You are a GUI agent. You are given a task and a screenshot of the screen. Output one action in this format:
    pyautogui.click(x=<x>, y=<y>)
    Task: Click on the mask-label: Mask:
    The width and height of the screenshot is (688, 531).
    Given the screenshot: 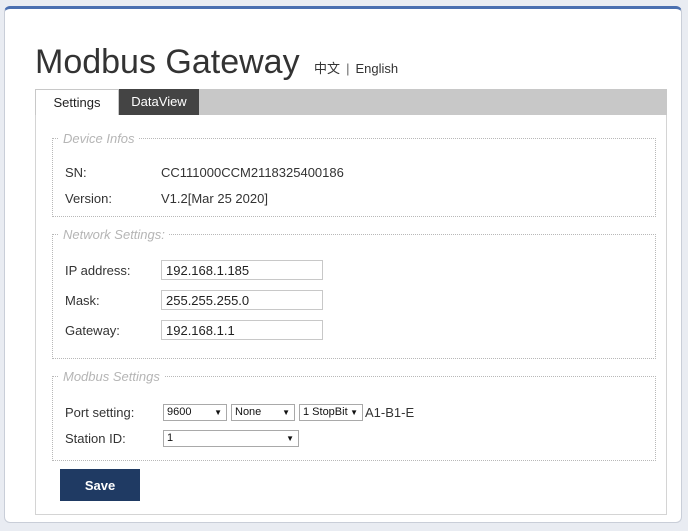 What is the action you would take?
    pyautogui.click(x=82, y=300)
    